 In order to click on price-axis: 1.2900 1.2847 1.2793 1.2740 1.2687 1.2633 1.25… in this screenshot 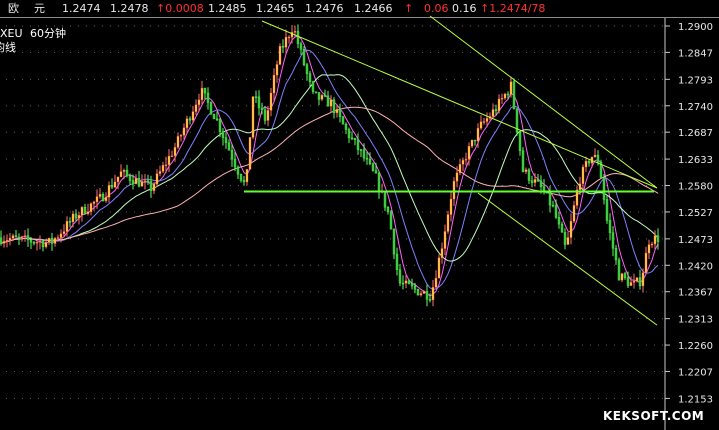, I will do `click(689, 213)`.